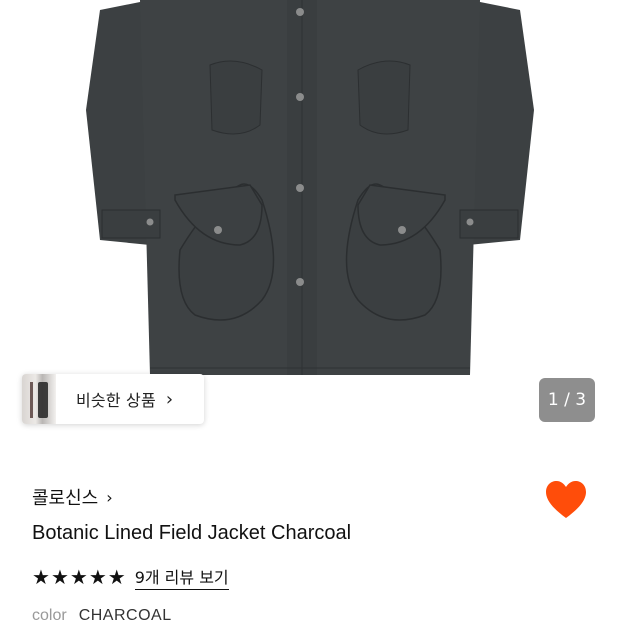 The image size is (620, 620). What do you see at coordinates (65, 498) in the screenshot?
I see `brand-name: 콜로신스` at bounding box center [65, 498].